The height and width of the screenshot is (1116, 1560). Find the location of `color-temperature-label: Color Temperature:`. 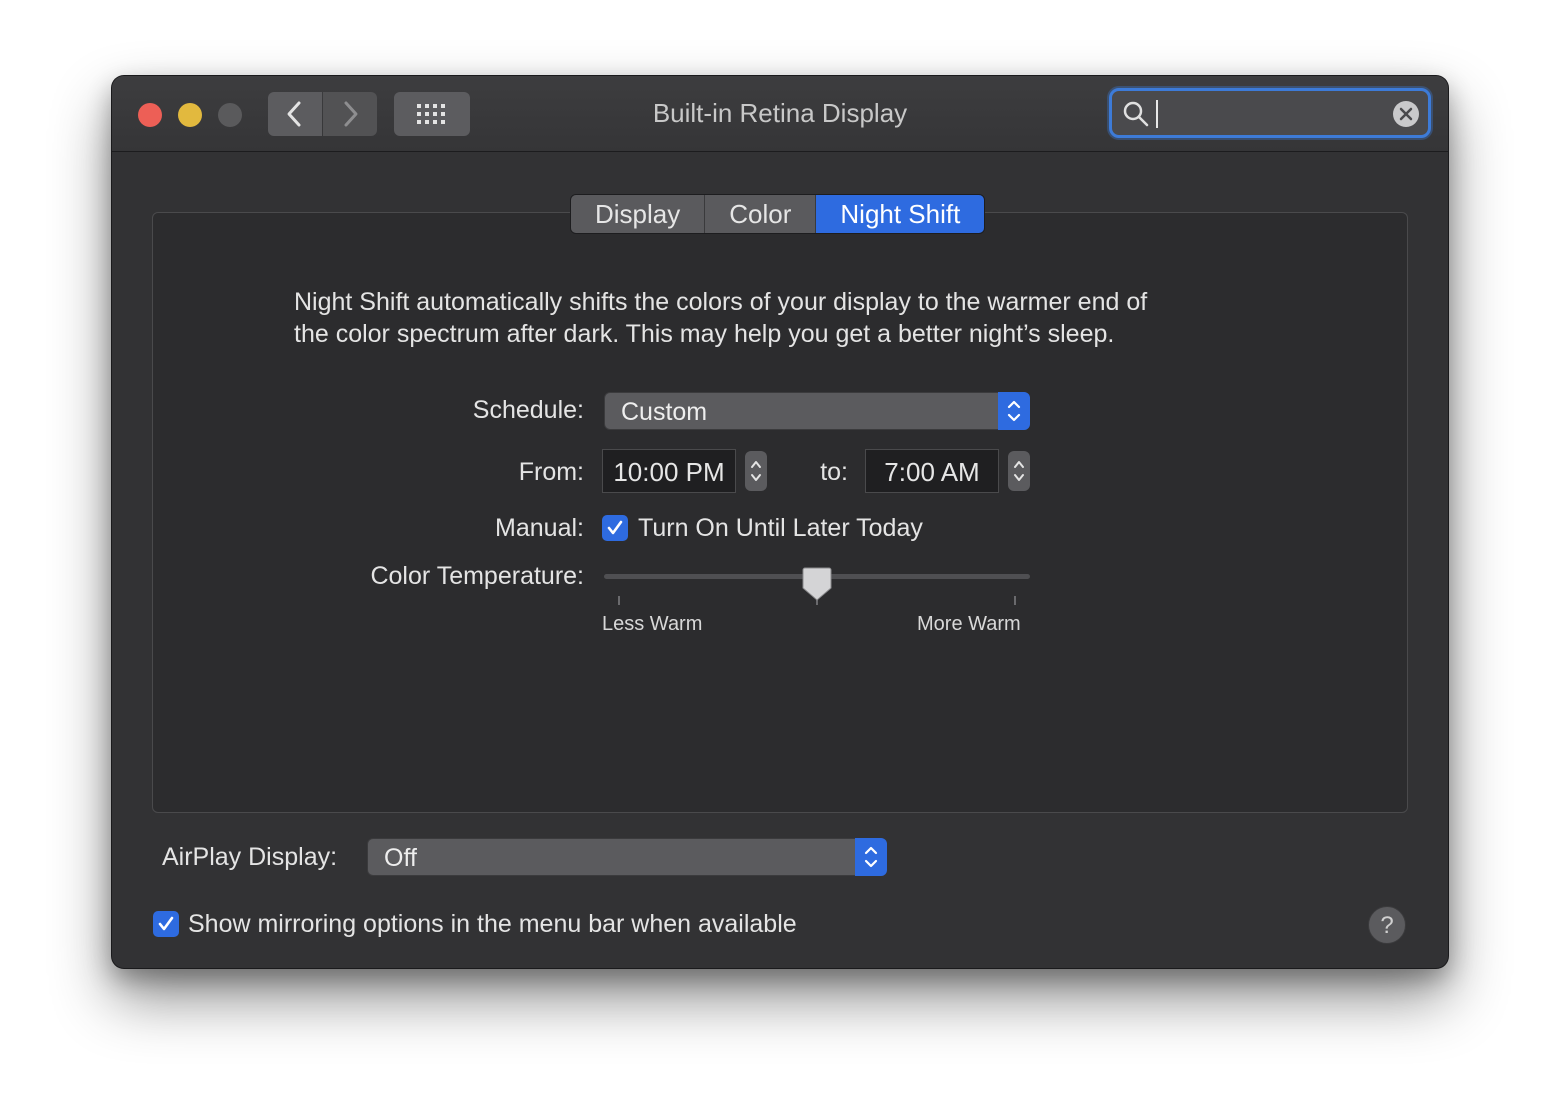

color-temperature-label: Color Temperature: is located at coordinates (477, 576).